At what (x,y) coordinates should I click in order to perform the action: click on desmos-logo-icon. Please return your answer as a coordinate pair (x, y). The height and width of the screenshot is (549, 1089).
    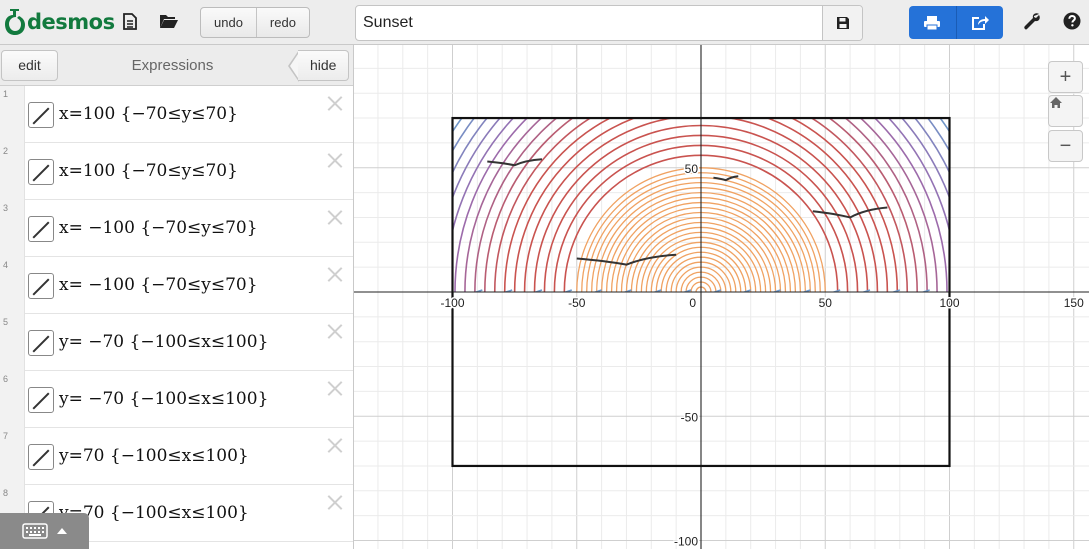
    Looking at the image, I should click on (15, 22).